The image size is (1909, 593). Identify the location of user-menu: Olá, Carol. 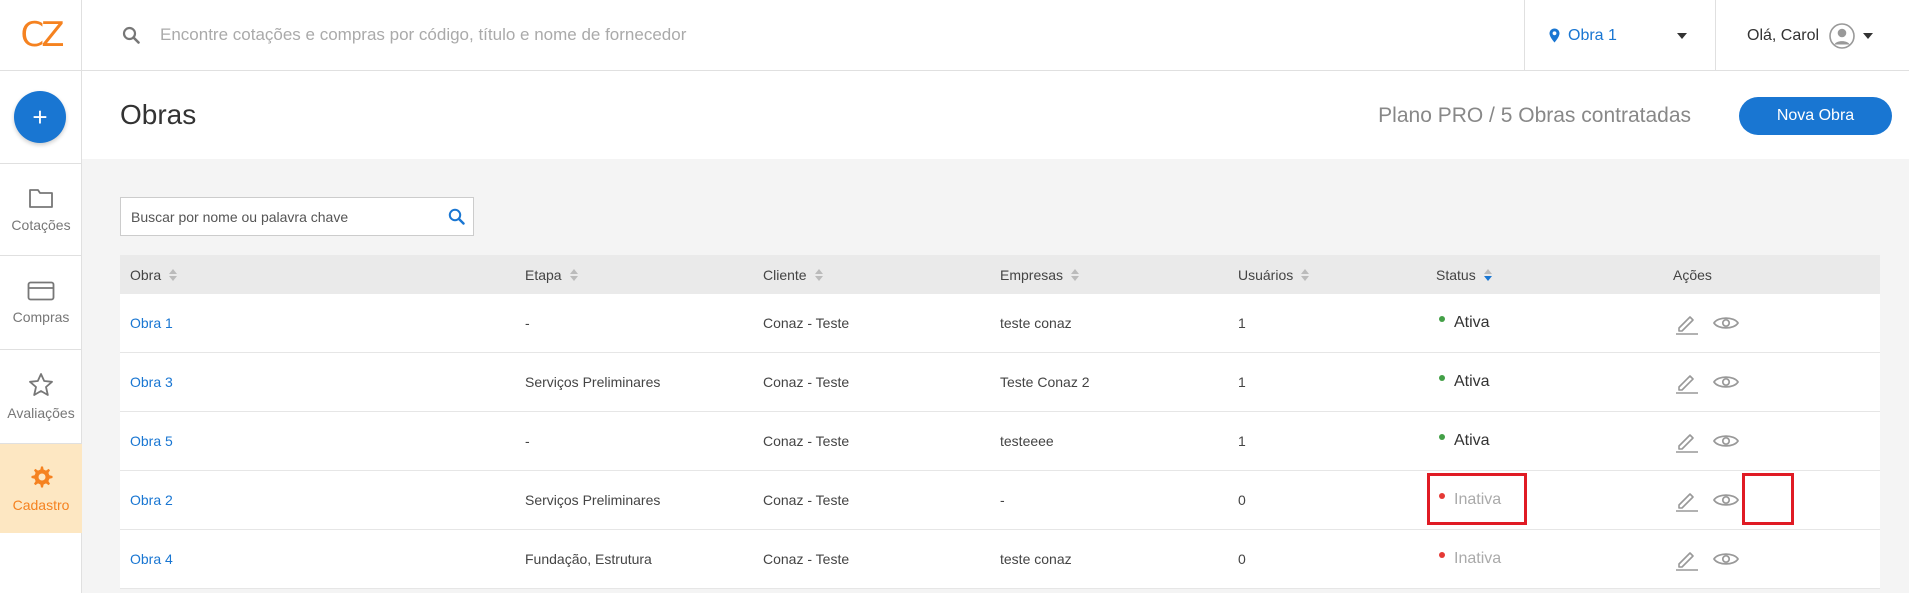
(1810, 35).